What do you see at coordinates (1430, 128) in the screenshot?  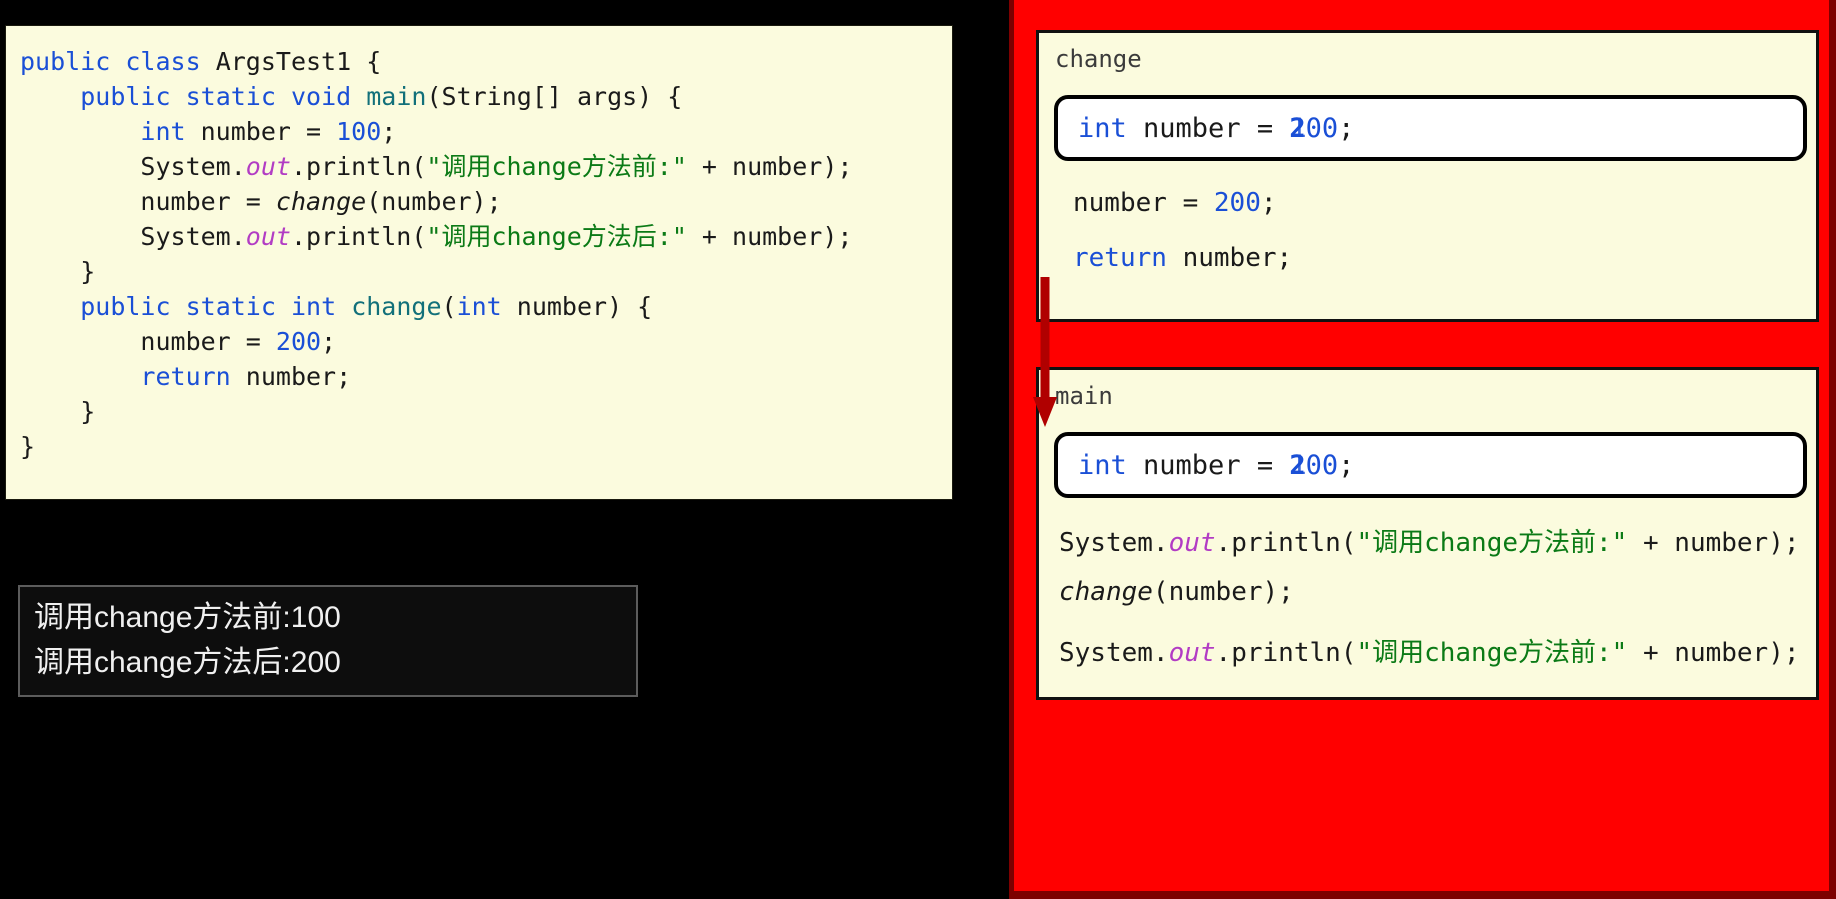 I see `variable-box-change: int number = 1 200;` at bounding box center [1430, 128].